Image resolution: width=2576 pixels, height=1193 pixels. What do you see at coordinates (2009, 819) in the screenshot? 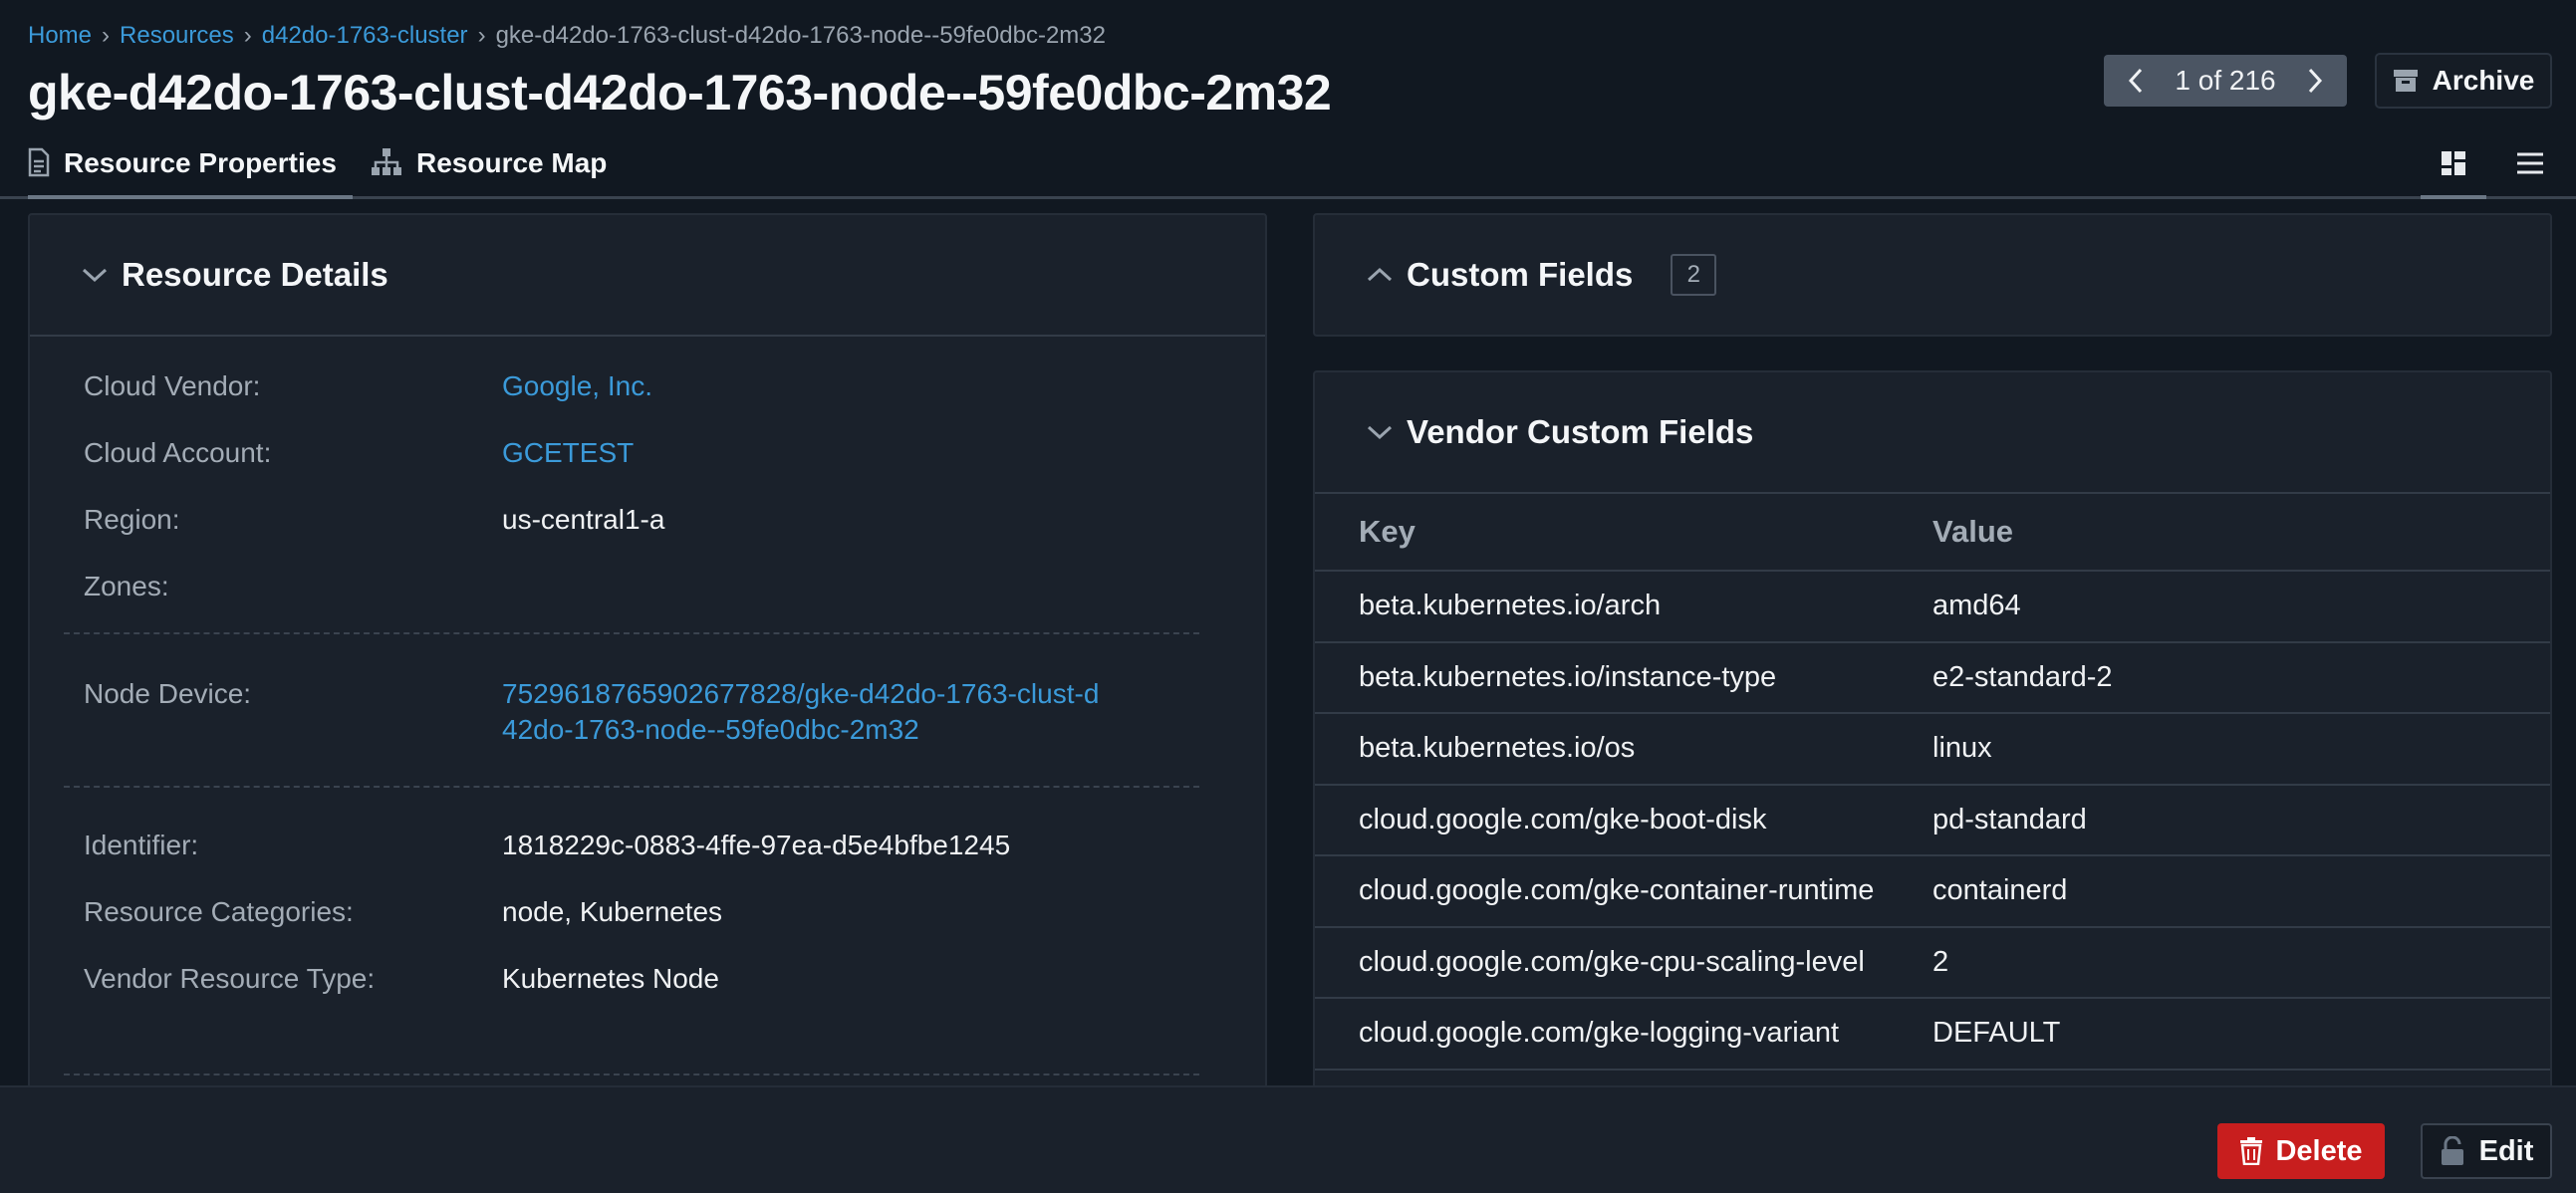
I see `table-cell-value: pd-standard` at bounding box center [2009, 819].